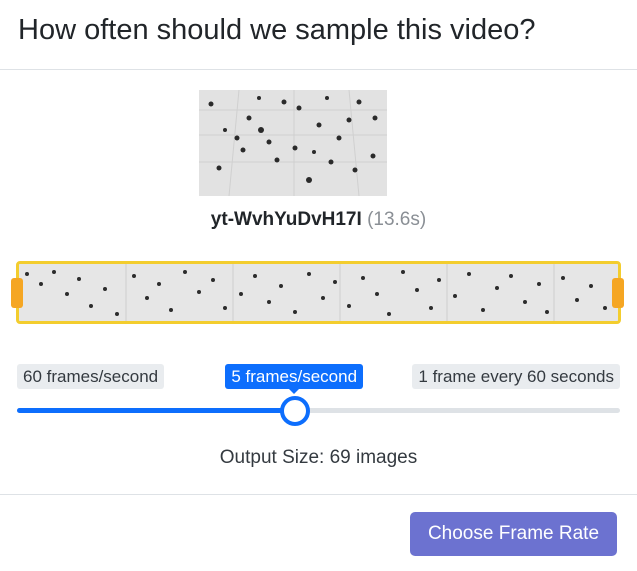  I want to click on dialog-title: How often should we sample this video?, so click(277, 30).